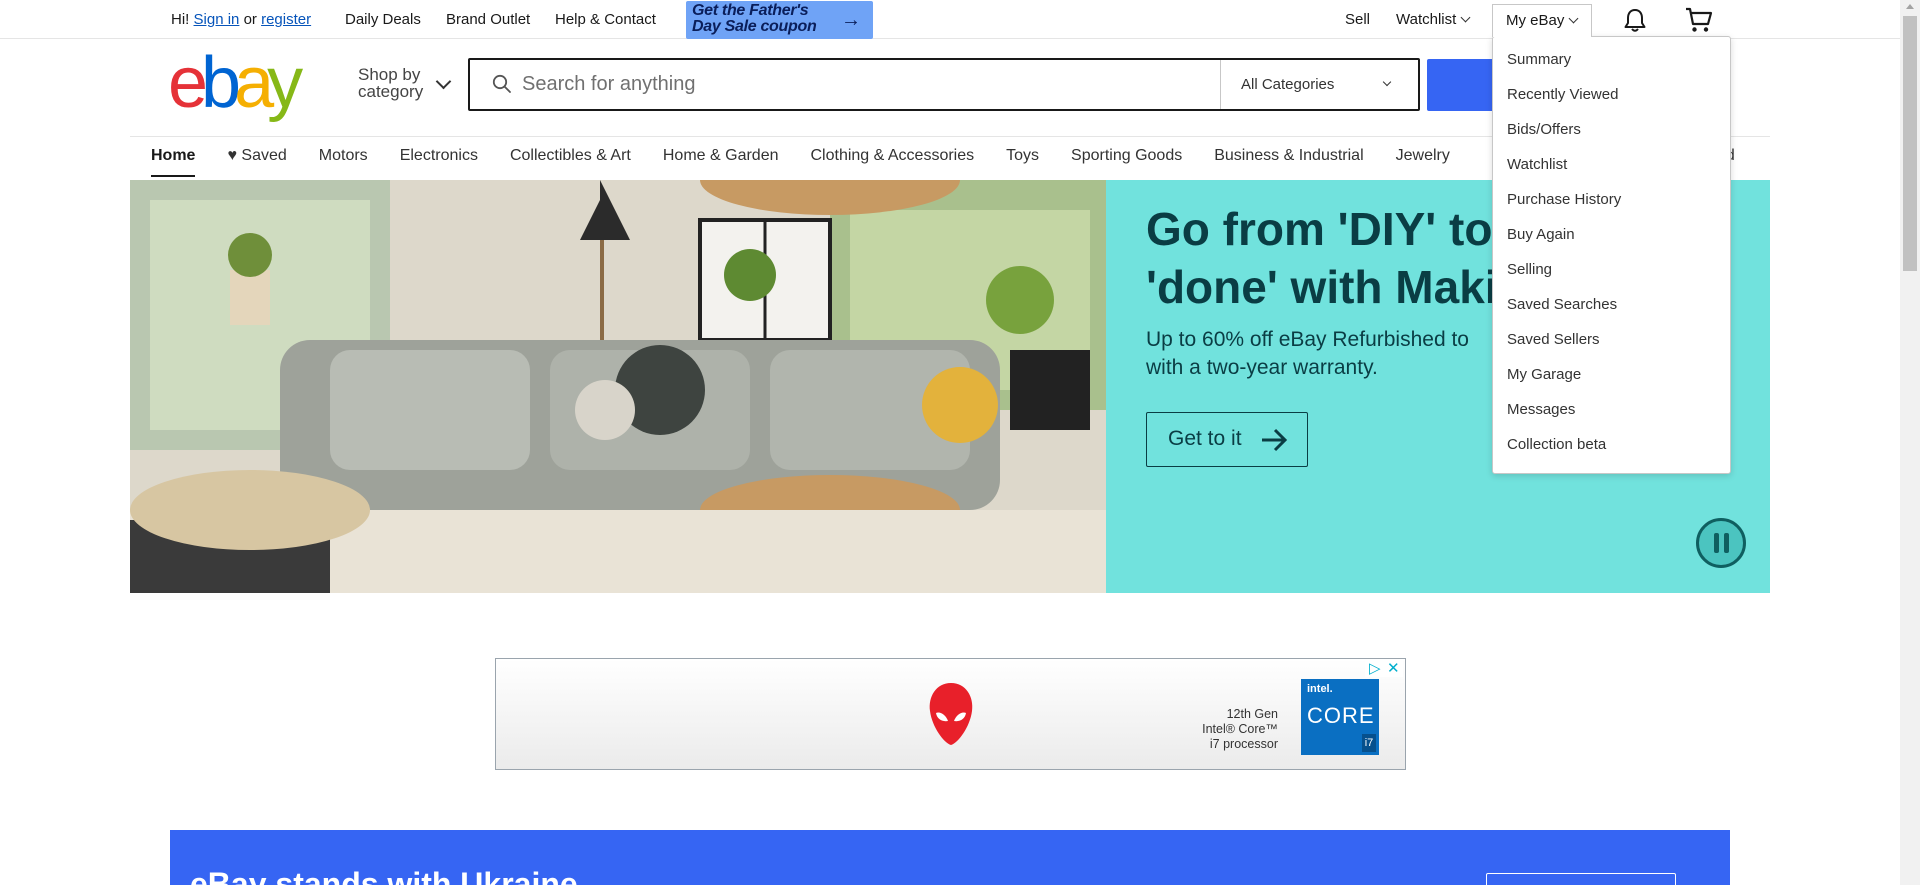 The height and width of the screenshot is (885, 1920). Describe the element at coordinates (439, 162) in the screenshot. I see `nav-electronics: Electronics` at that location.